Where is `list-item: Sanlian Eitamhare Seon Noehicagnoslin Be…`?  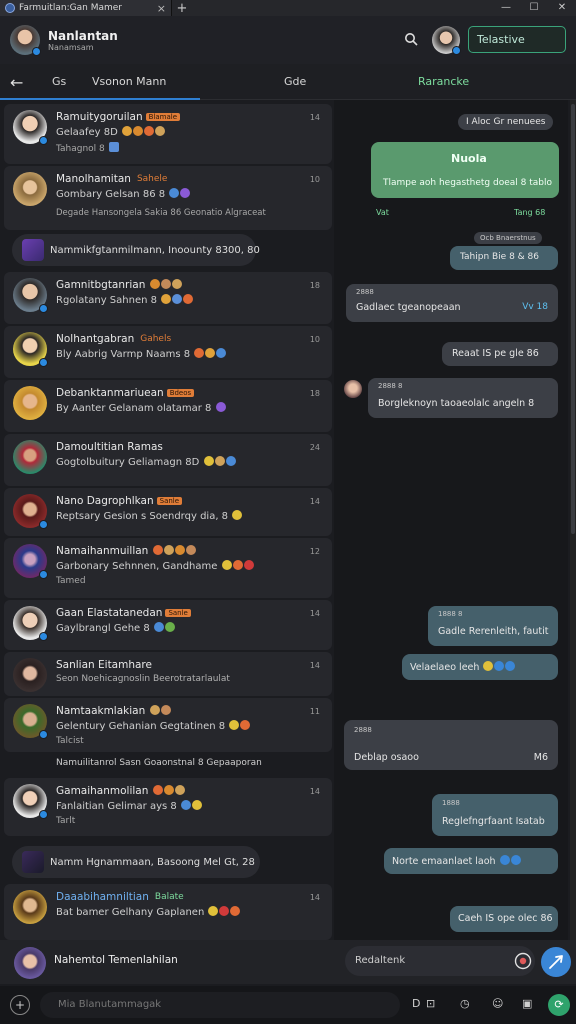 list-item: Sanlian Eitamhare Seon Noehicagnoslin Be… is located at coordinates (168, 674).